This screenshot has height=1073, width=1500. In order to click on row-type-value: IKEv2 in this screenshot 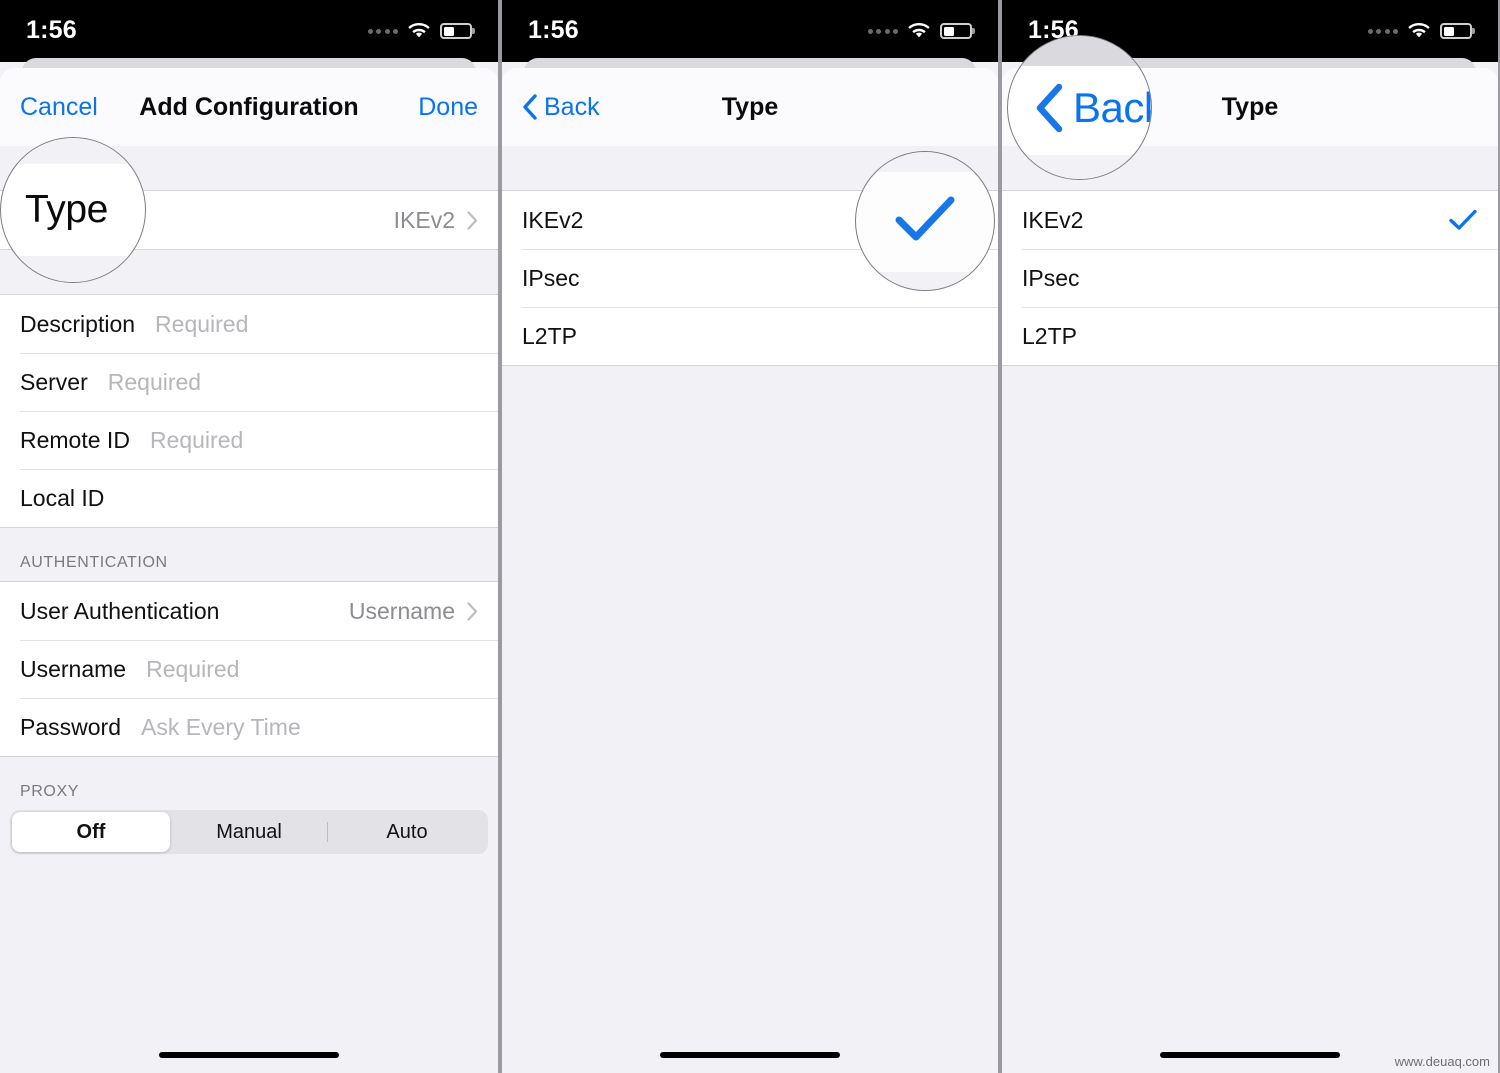, I will do `click(424, 219)`.